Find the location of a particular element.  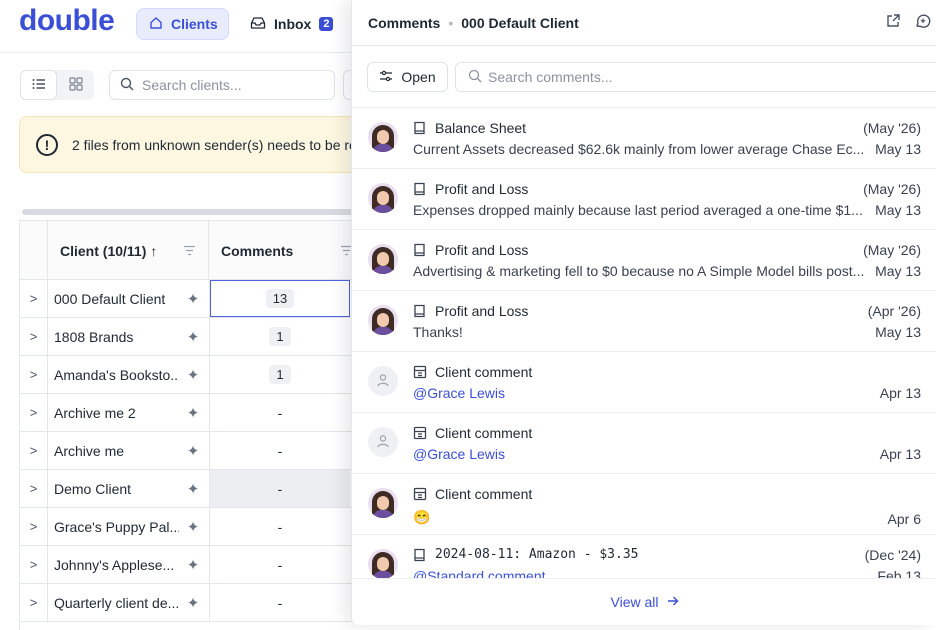

comment-mention: @Standard comment is located at coordinates (643, 573).